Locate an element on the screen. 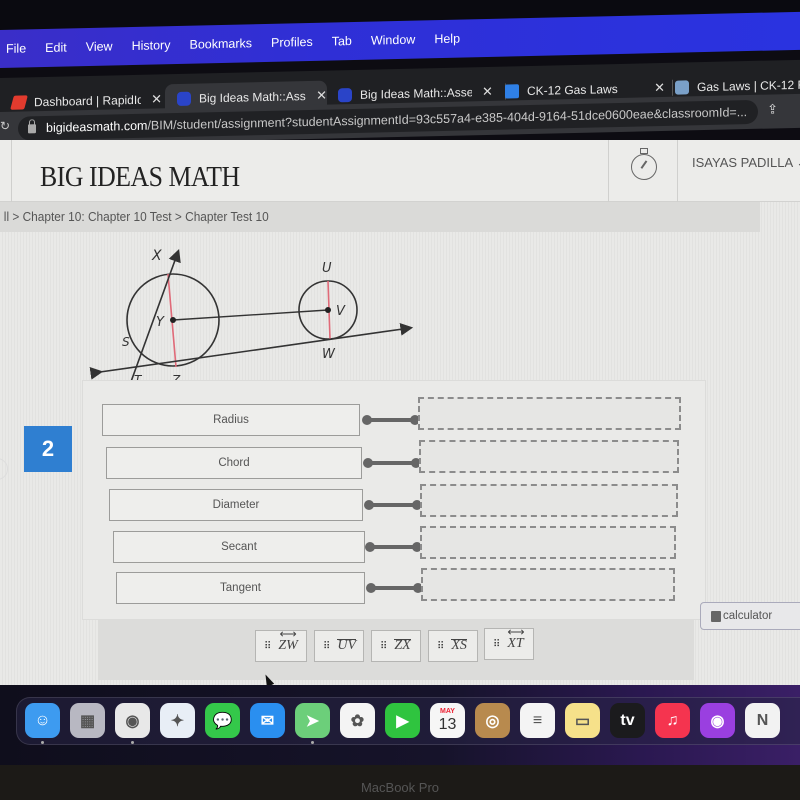  segment-yv is located at coordinates (250, 315).